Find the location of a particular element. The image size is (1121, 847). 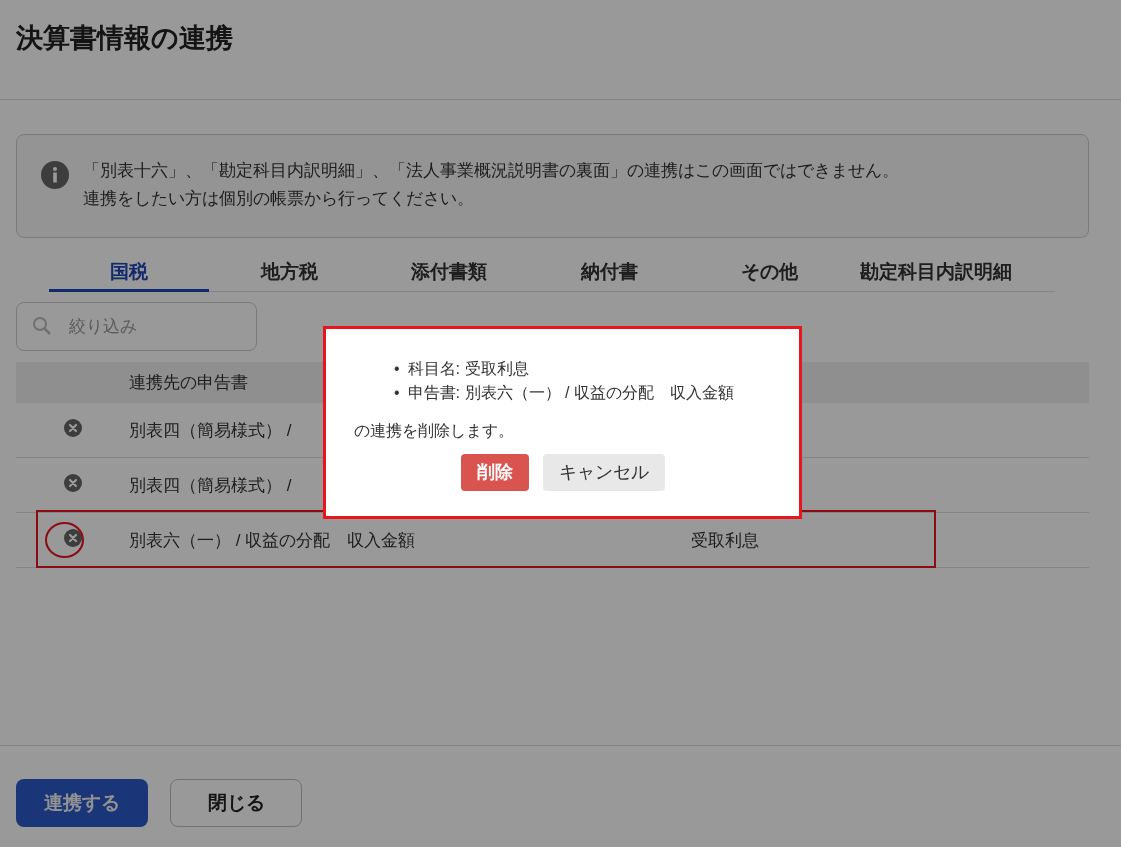

link-button: 連携する is located at coordinates (82, 803).